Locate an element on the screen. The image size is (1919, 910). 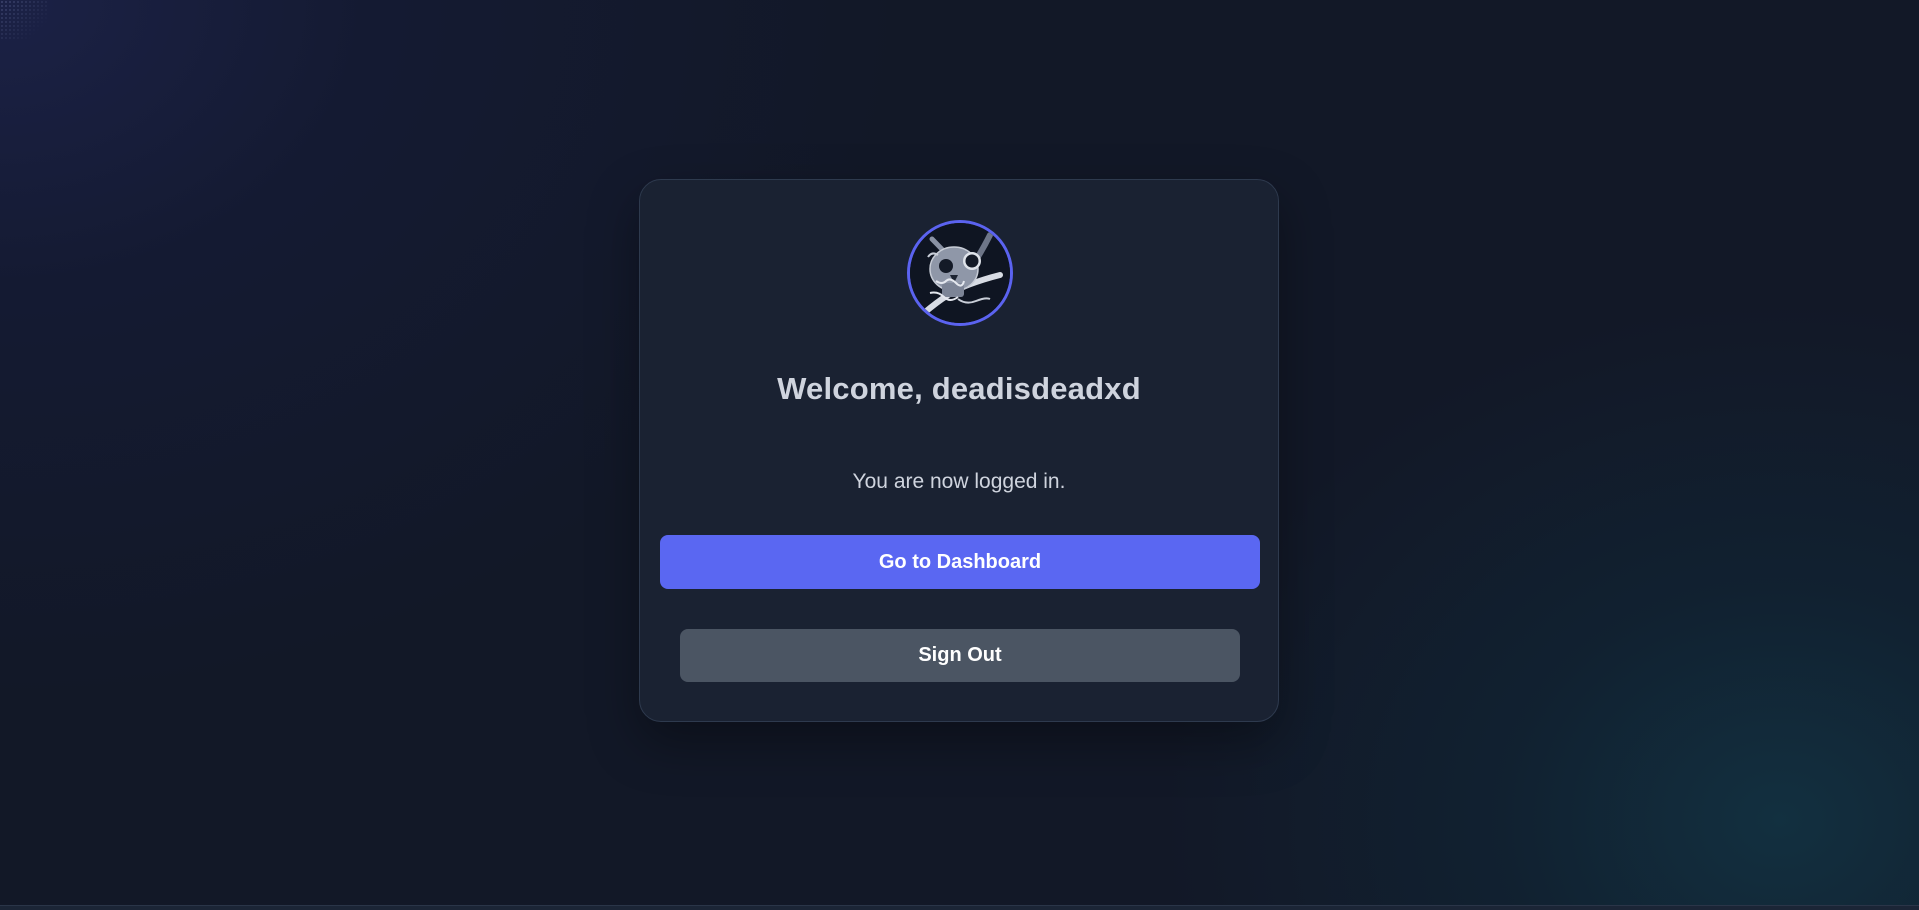
login-status-text: You are now logged in. is located at coordinates (959, 481).